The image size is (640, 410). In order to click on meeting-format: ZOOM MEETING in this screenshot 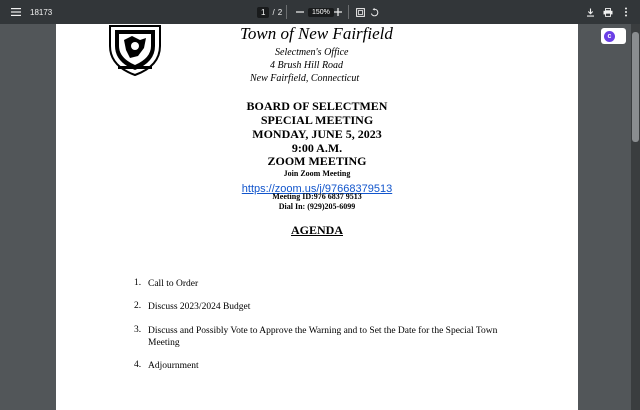, I will do `click(317, 161)`.